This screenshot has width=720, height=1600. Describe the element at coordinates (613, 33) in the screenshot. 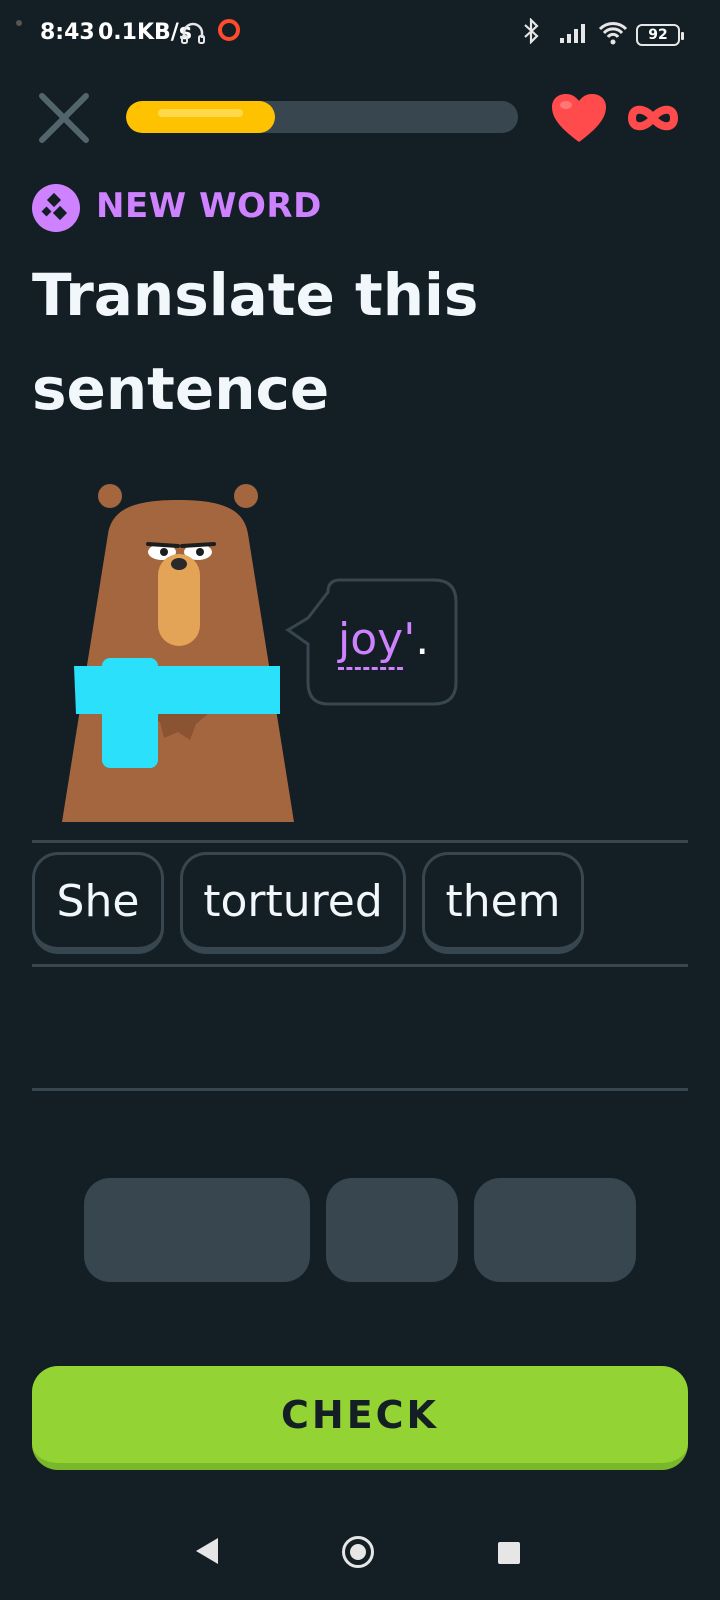

I see `wifi-icon` at that location.